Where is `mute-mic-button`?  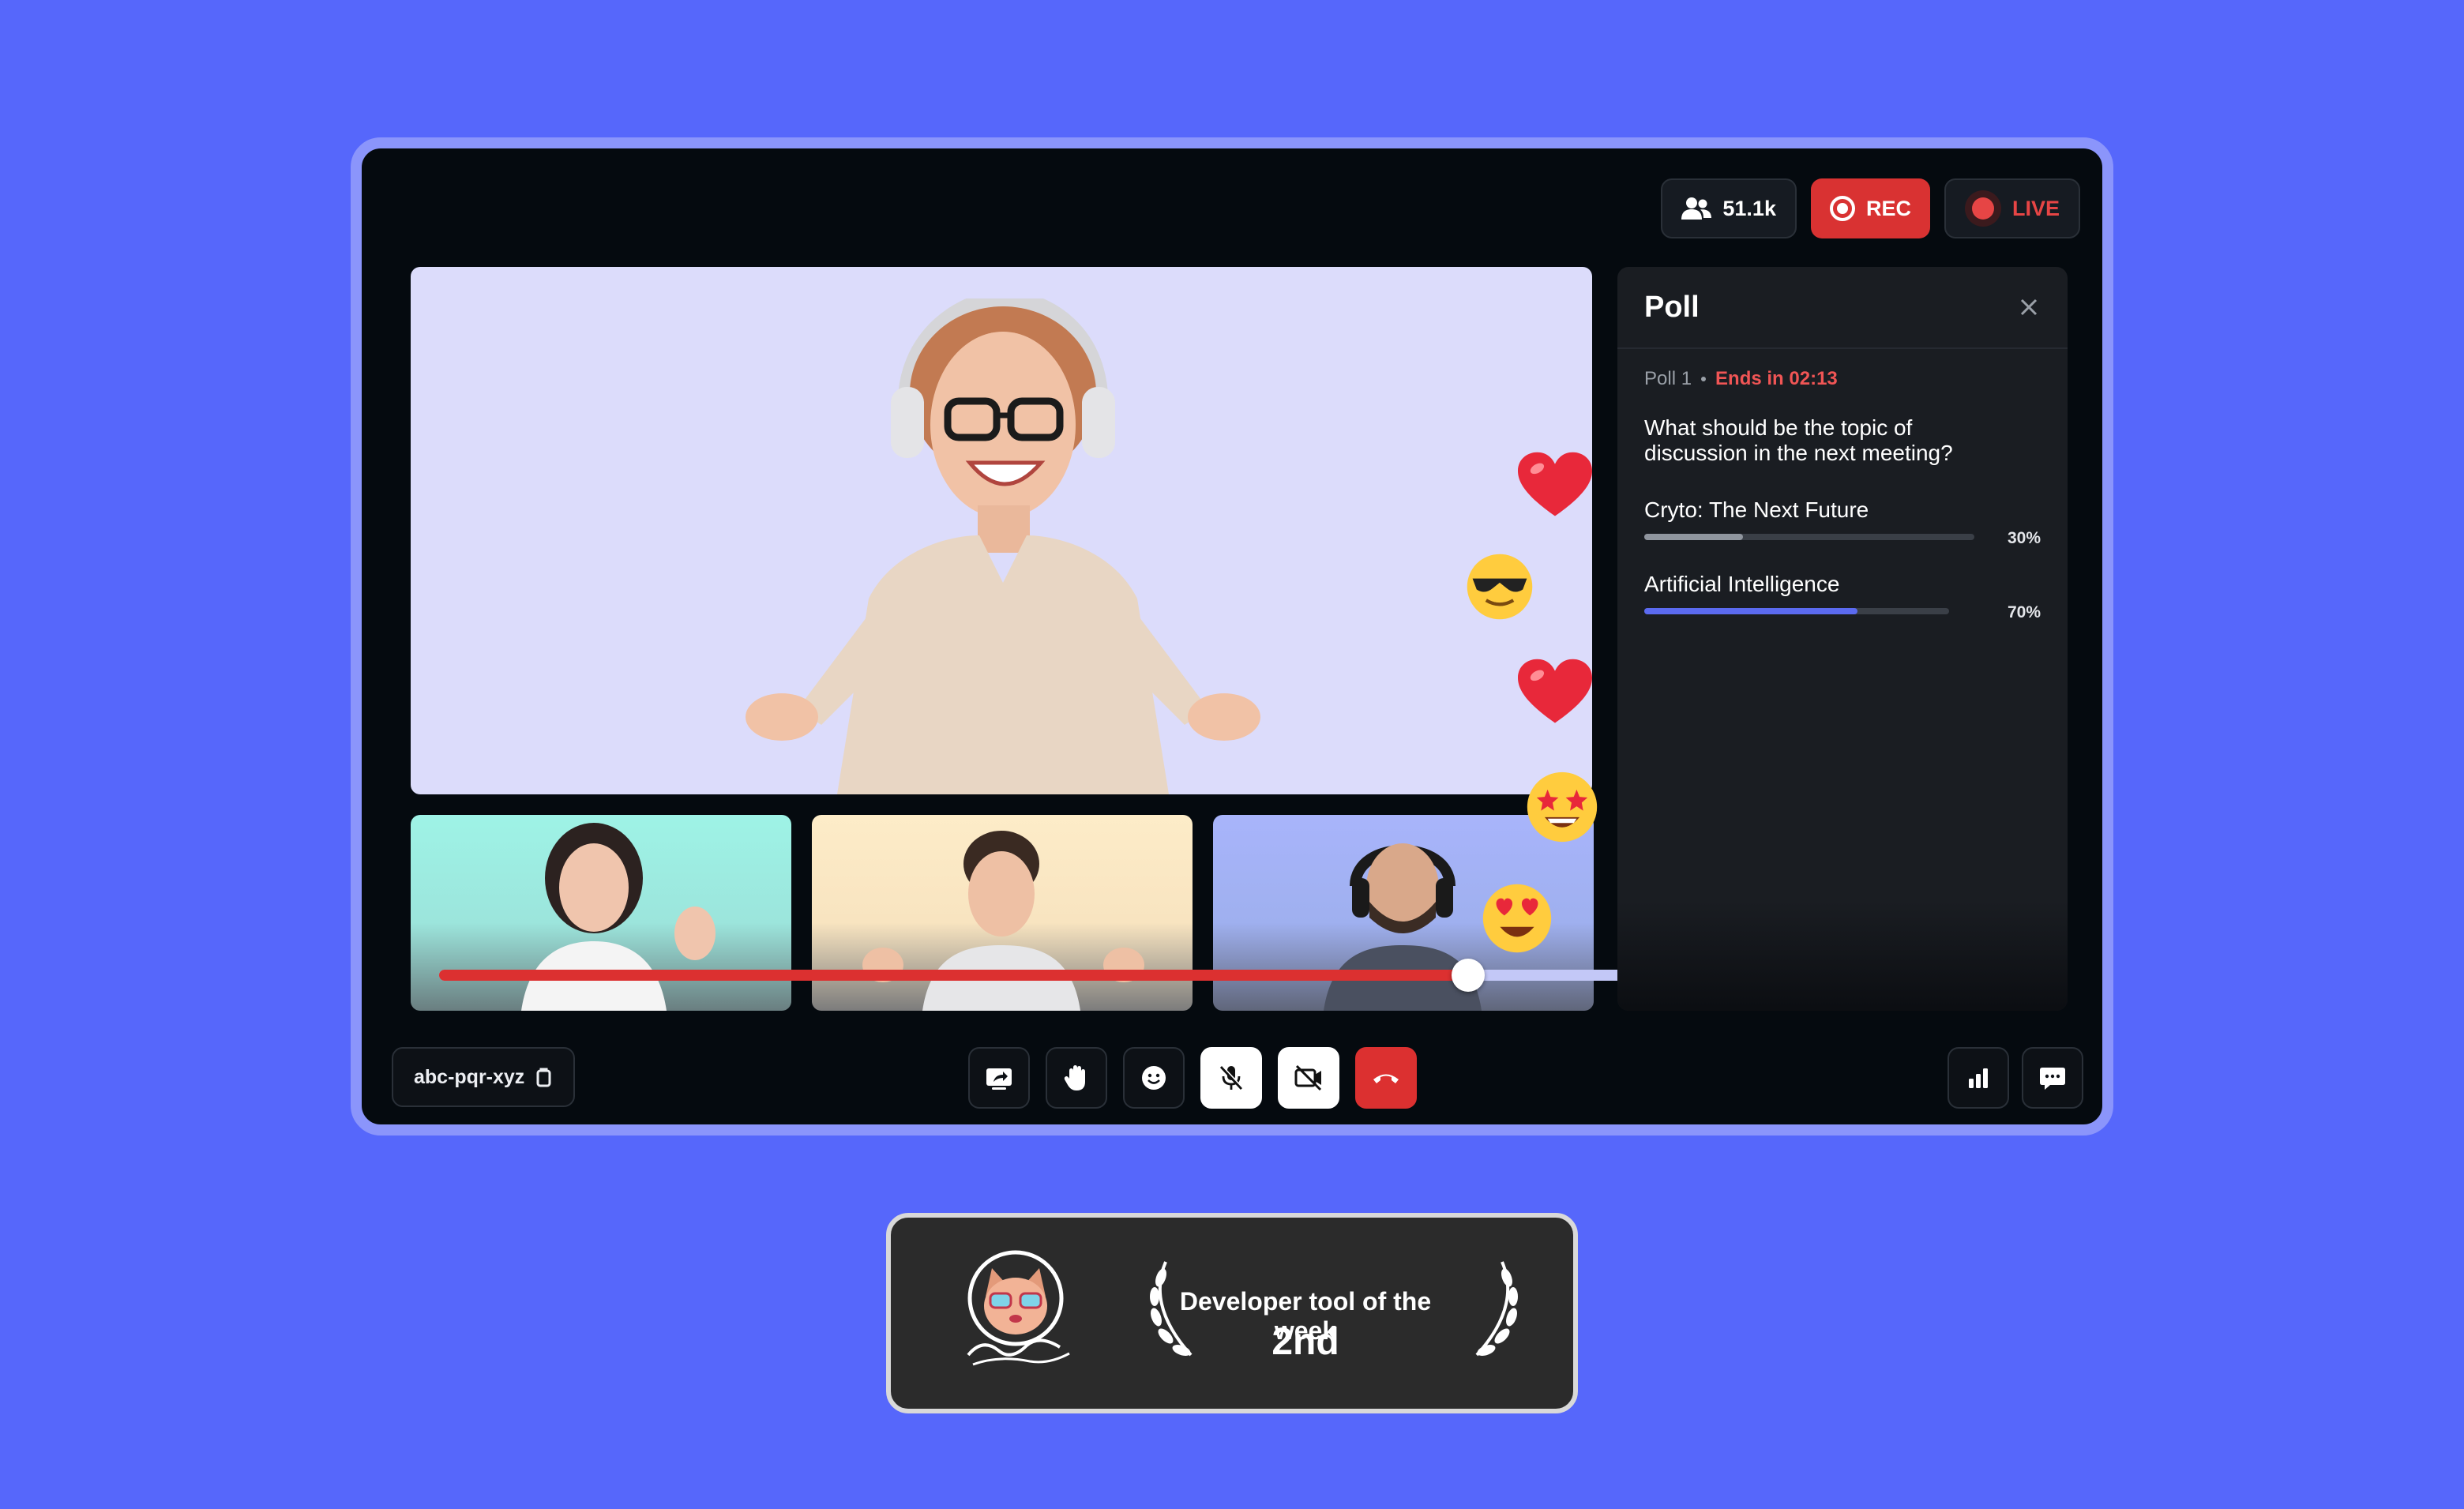
mute-mic-button is located at coordinates (1231, 1078).